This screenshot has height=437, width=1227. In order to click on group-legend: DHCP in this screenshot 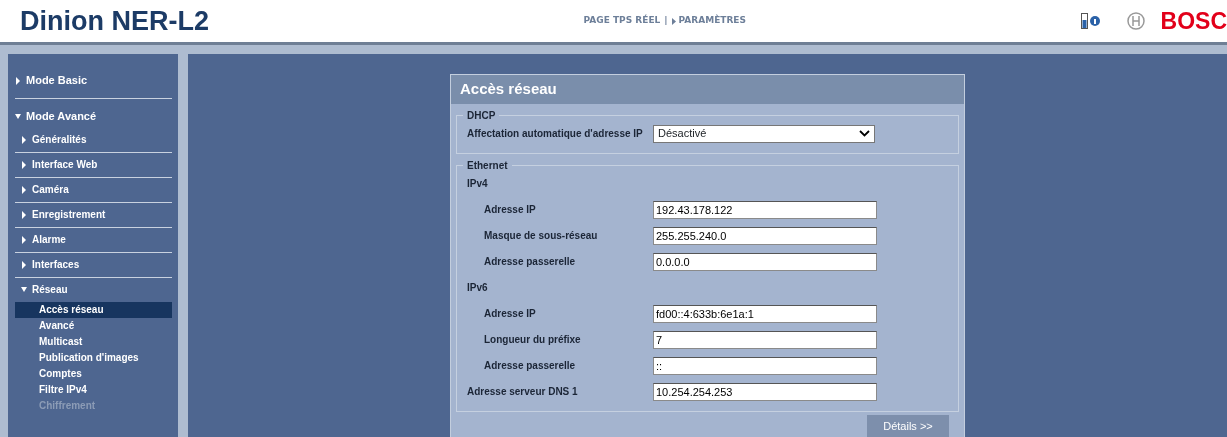, I will do `click(481, 115)`.